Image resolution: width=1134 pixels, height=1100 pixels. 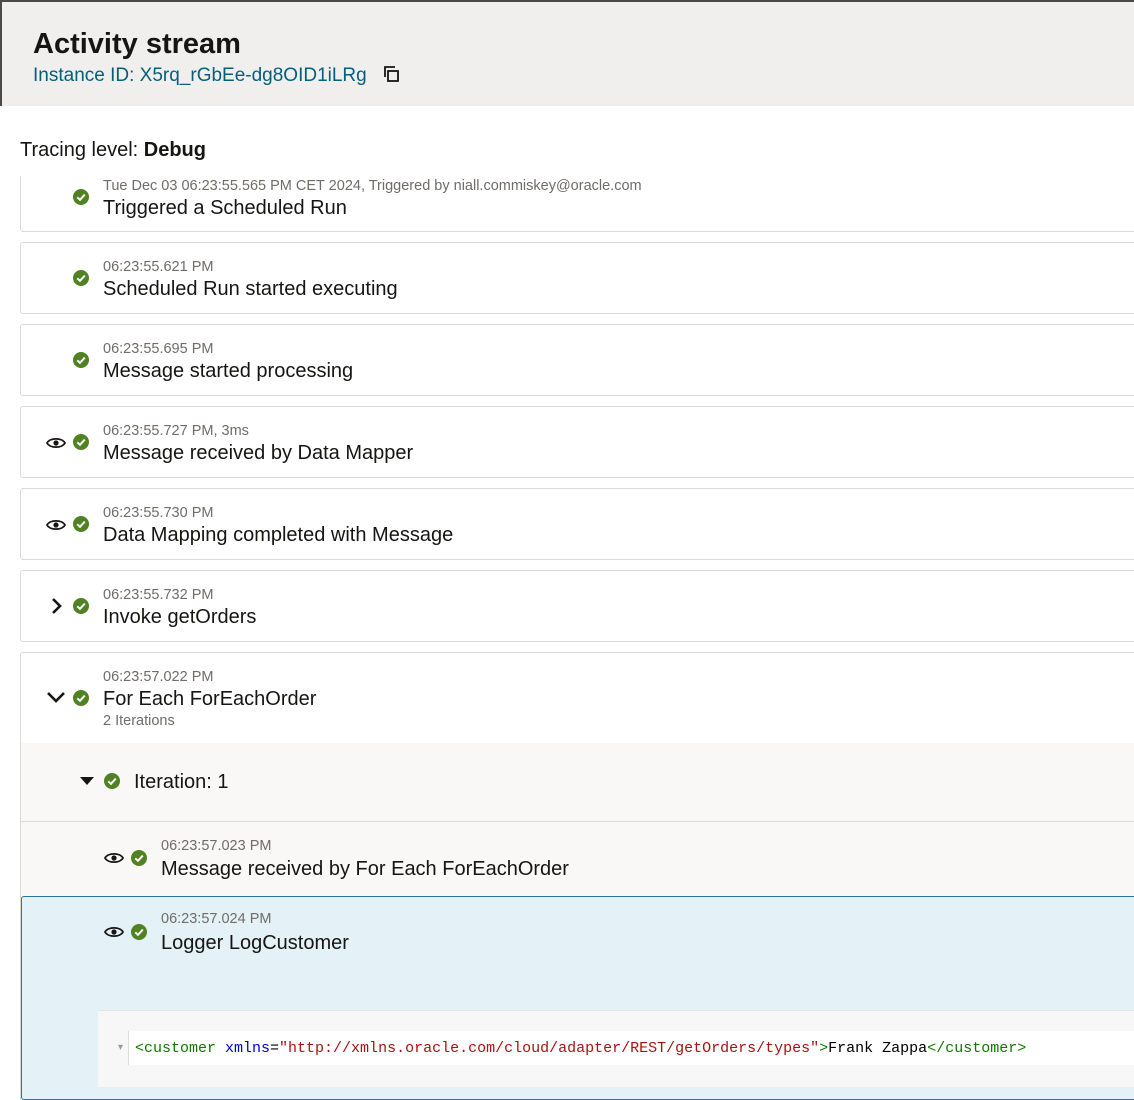 I want to click on copy-icon, so click(x=392, y=74).